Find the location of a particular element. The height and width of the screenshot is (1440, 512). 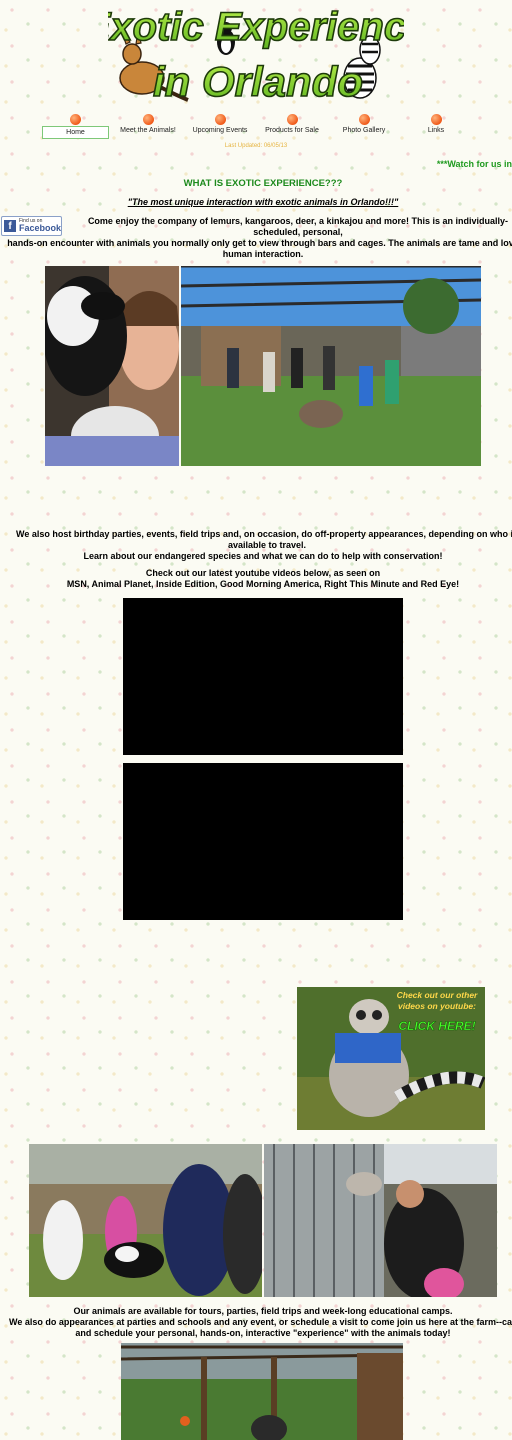

nav-meet-the-animals: Meet the Animals! is located at coordinates (148, 126).